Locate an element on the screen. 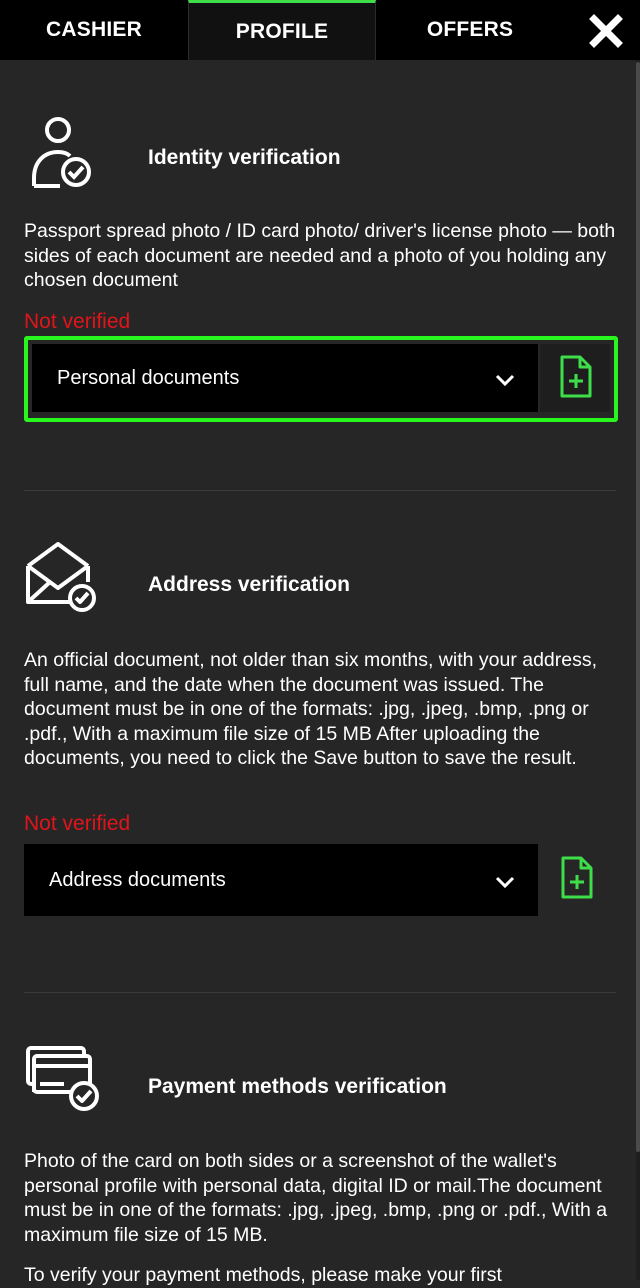 Image resolution: width=640 pixels, height=1288 pixels. address-documents-select: Address documents is located at coordinates (281, 880).